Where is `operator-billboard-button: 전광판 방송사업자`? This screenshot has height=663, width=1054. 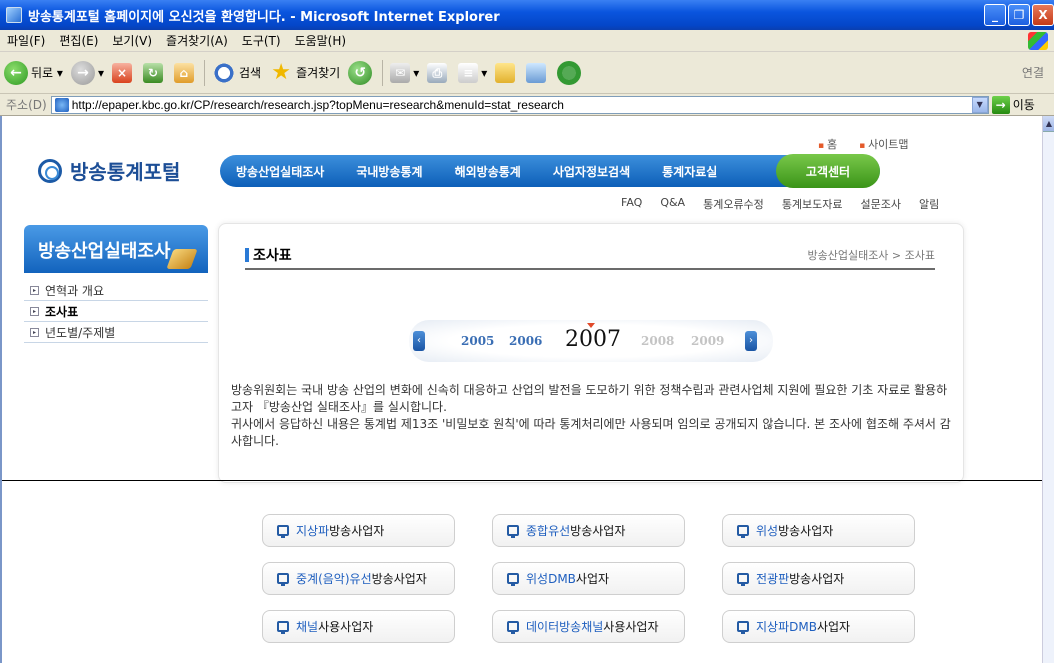 operator-billboard-button: 전광판 방송사업자 is located at coordinates (818, 578).